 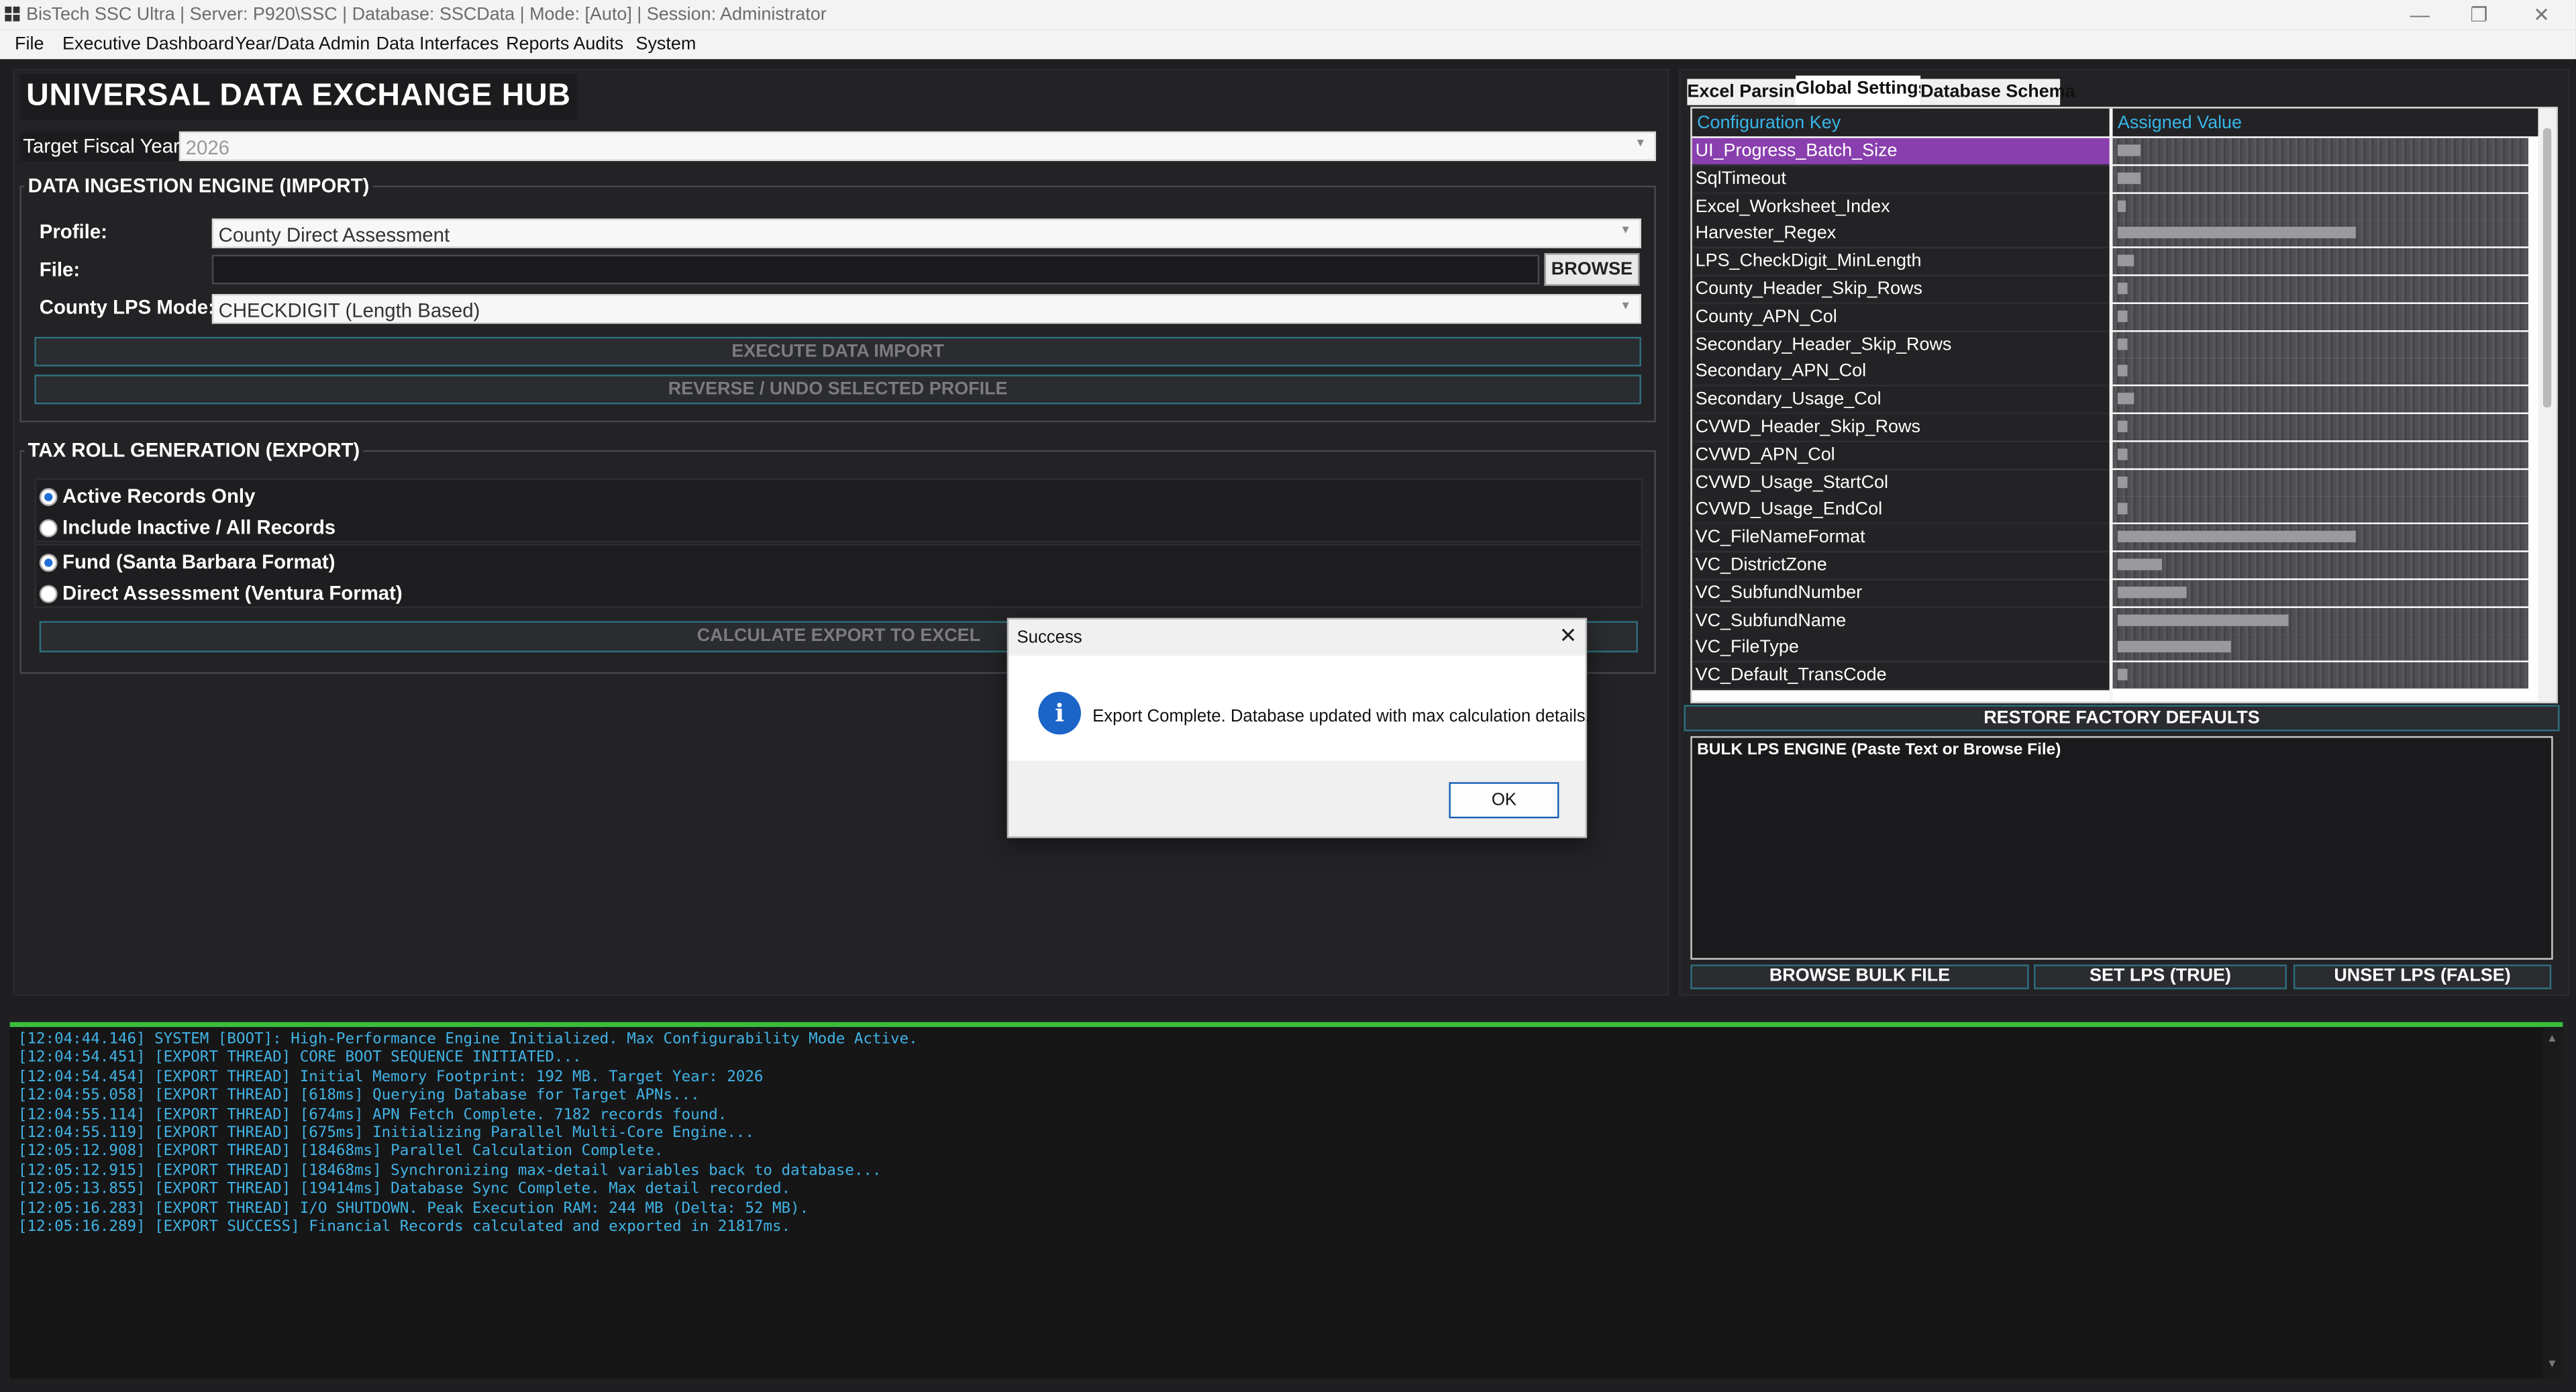 I want to click on minimize-icon: —, so click(x=2420, y=15).